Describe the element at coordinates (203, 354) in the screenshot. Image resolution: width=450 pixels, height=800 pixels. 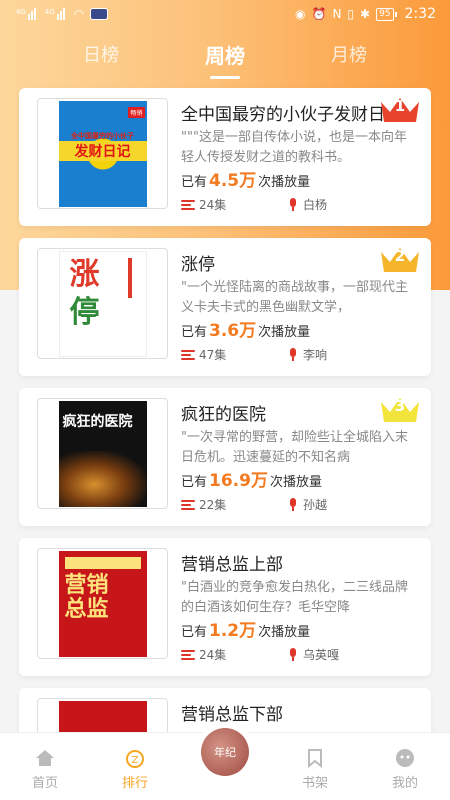
I see `episode-count: 47集` at that location.